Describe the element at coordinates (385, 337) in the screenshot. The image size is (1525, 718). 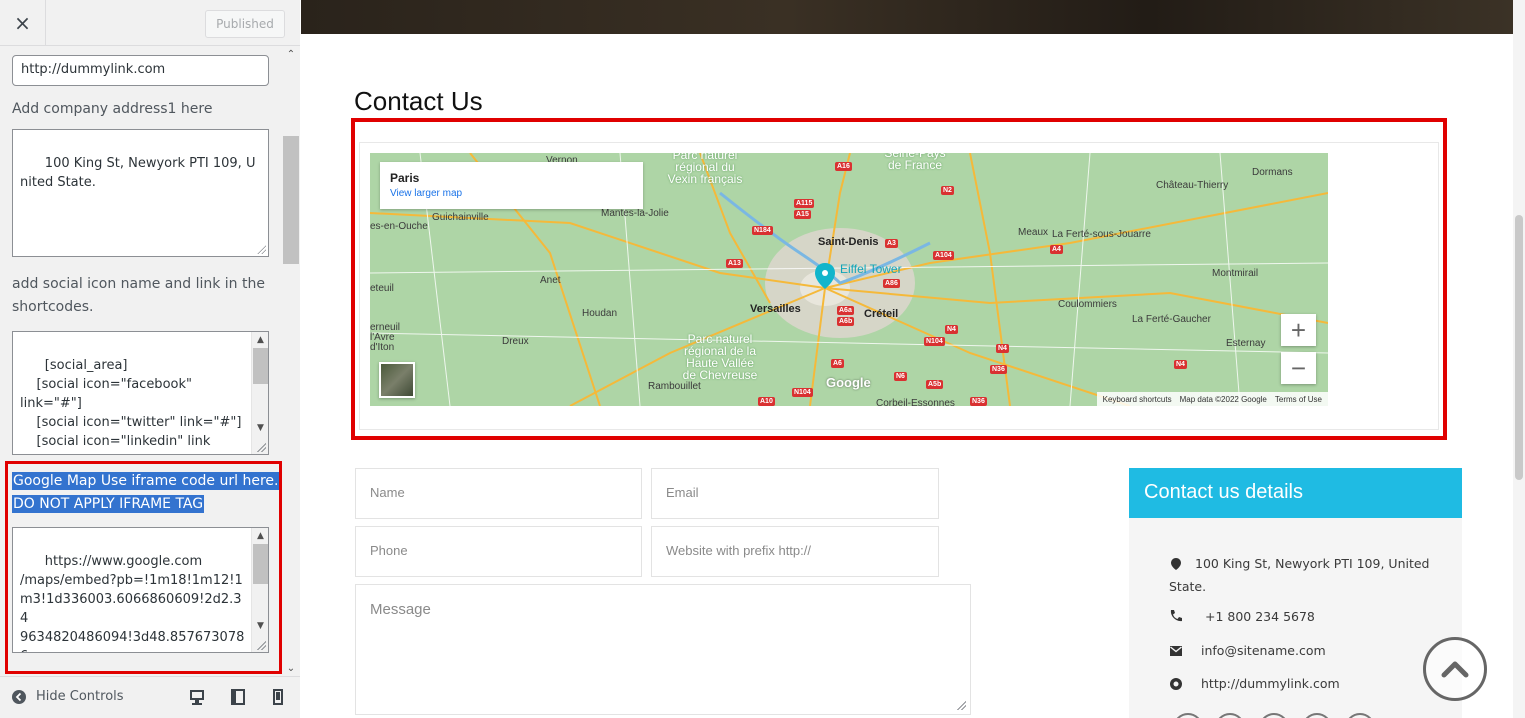
I see `map-label: erneuil l'Avre d'Iton` at that location.